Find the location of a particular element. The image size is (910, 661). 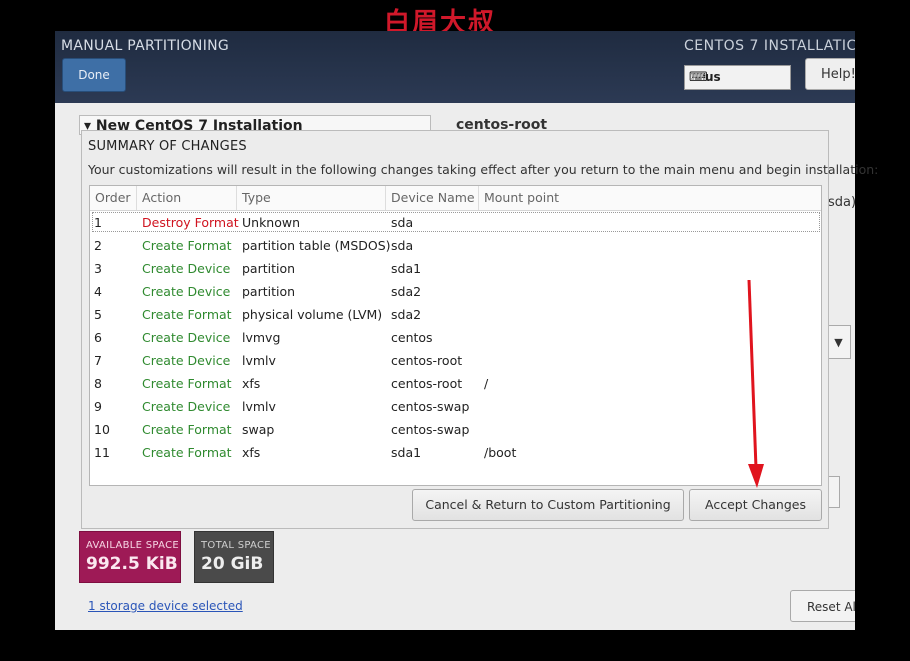

reset-all-button: Reset Al is located at coordinates (822, 606).